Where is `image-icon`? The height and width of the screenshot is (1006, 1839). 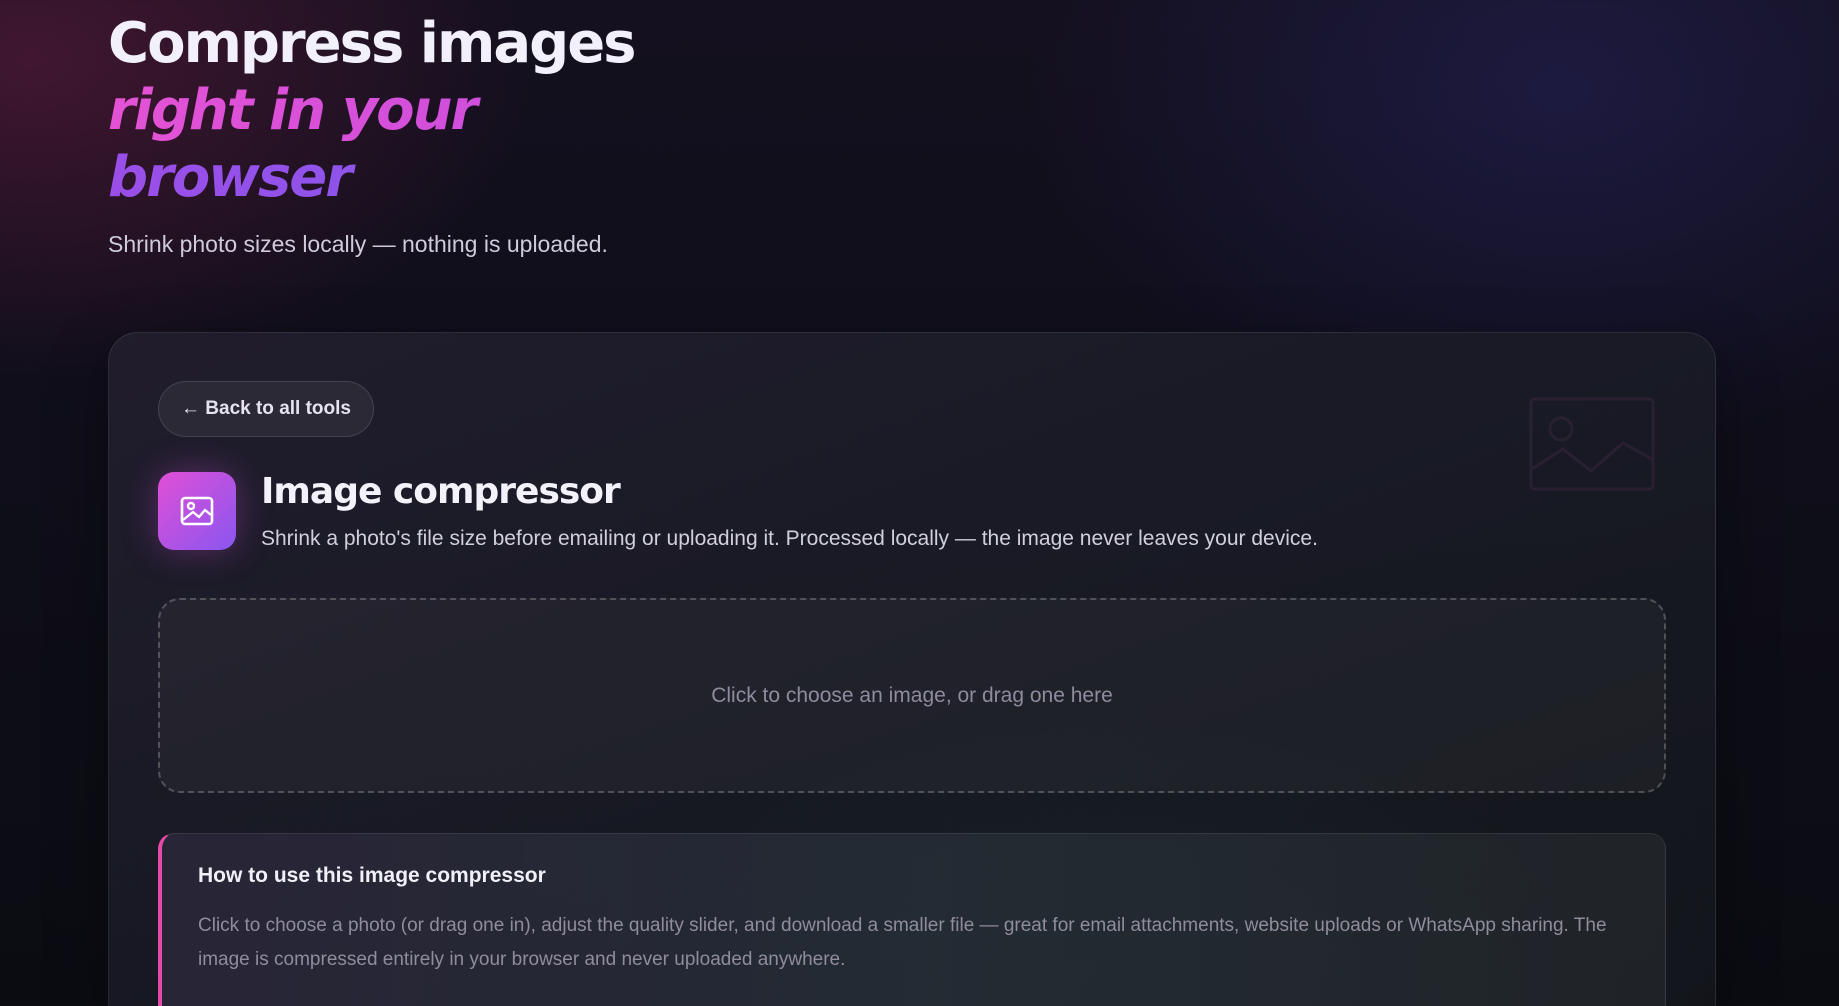
image-icon is located at coordinates (197, 511).